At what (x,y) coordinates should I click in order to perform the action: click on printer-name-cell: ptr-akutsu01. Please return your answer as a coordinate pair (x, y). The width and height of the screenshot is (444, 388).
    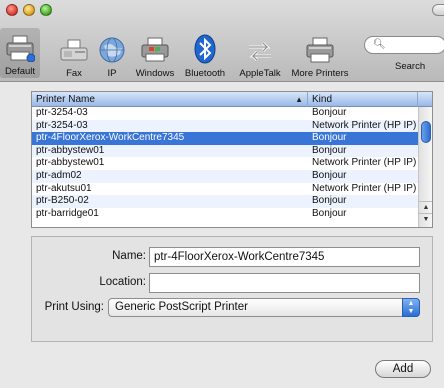
    Looking at the image, I should click on (64, 188).